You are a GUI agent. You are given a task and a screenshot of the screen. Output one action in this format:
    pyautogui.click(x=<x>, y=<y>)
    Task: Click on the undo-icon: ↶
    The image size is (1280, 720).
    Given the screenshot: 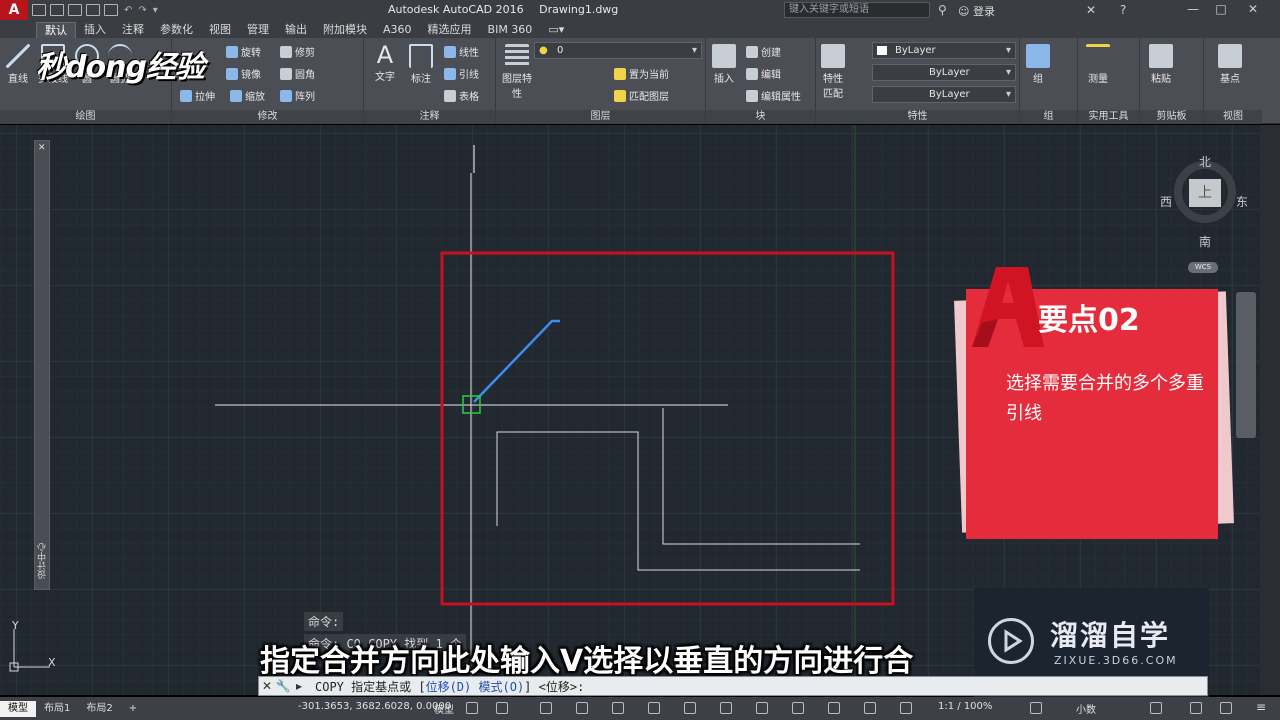 What is the action you would take?
    pyautogui.click(x=128, y=10)
    